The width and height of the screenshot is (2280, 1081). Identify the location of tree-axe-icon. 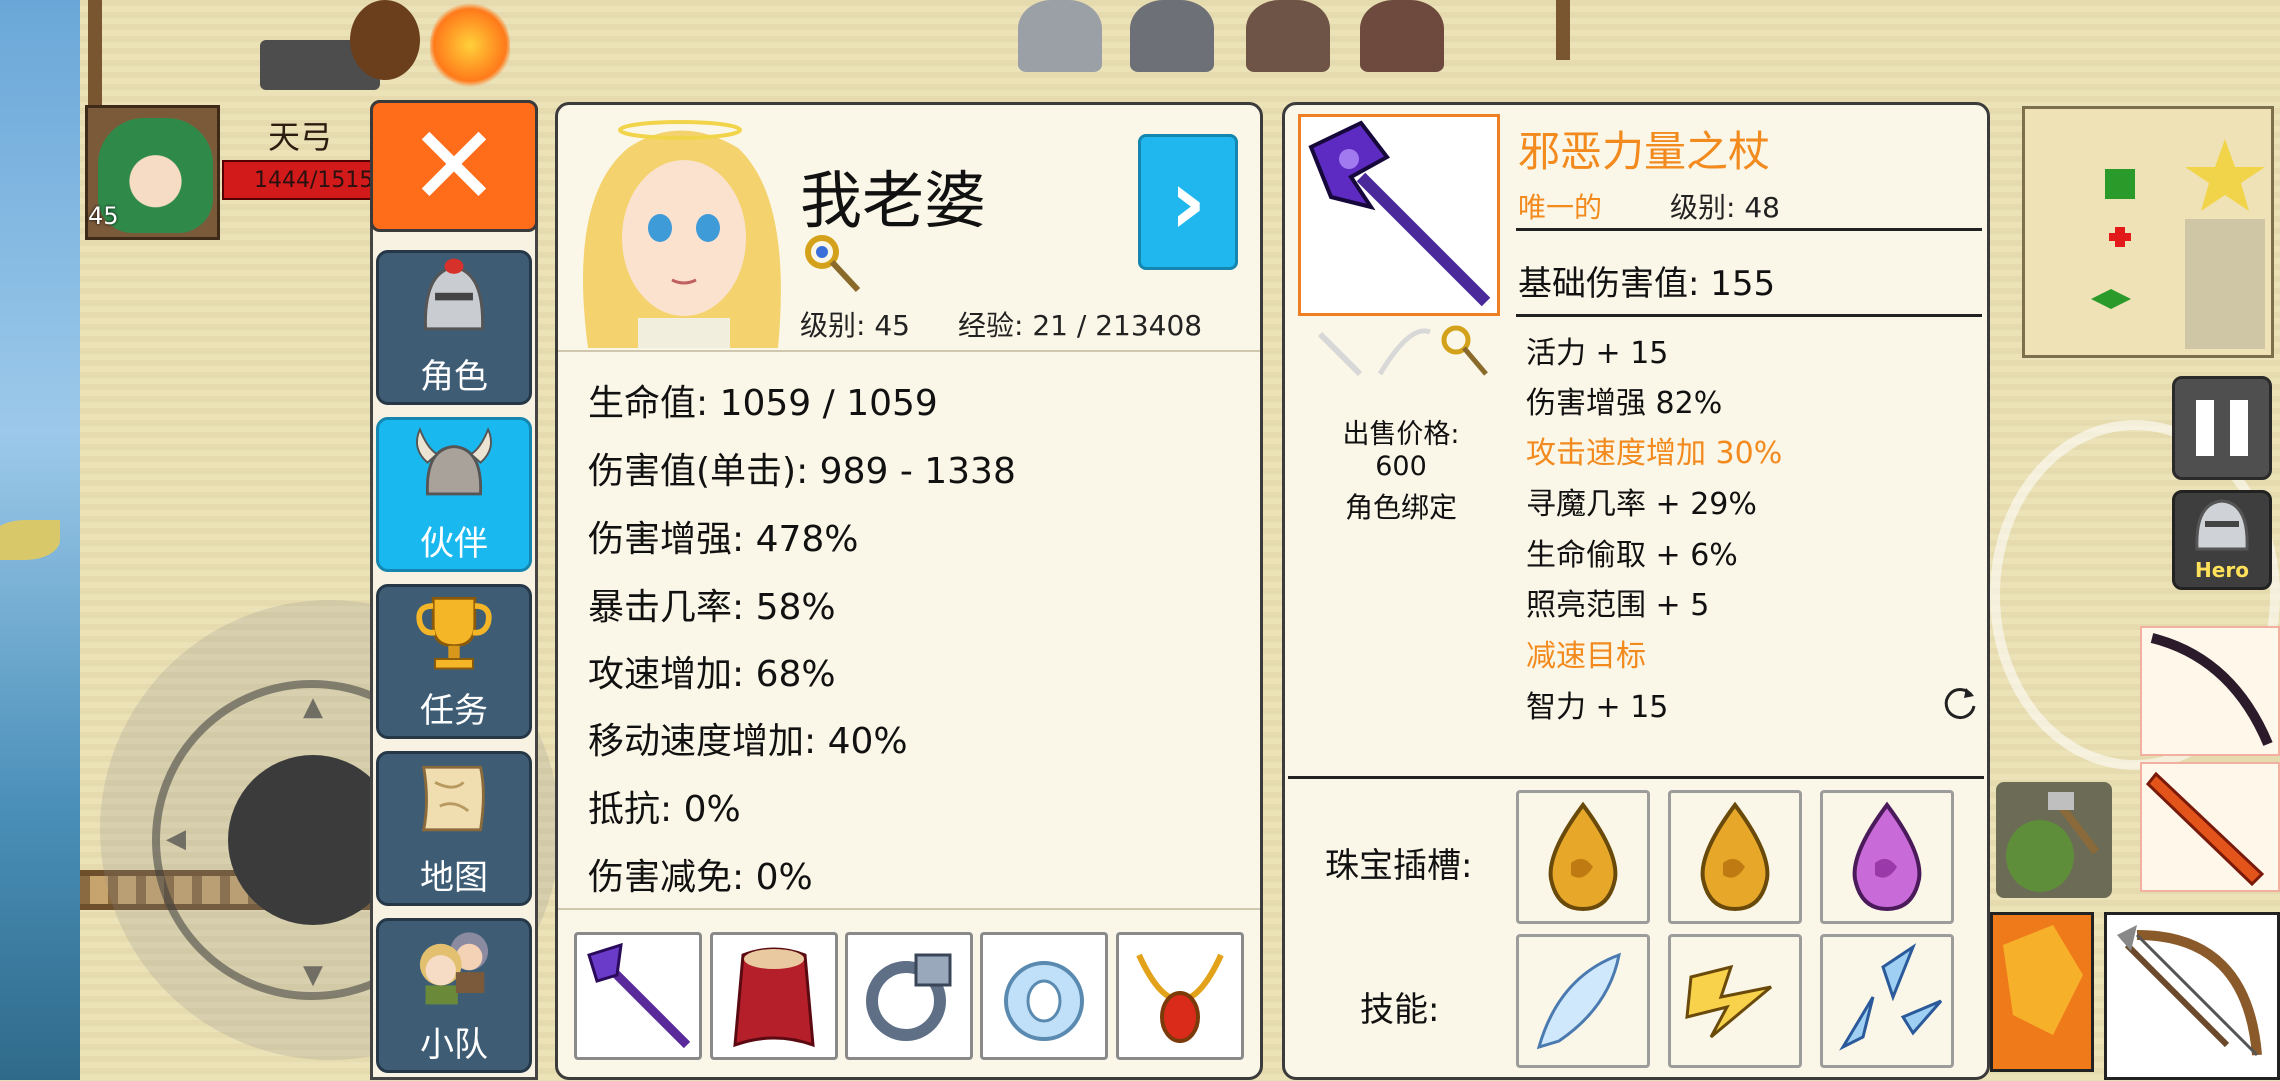
(2053, 842).